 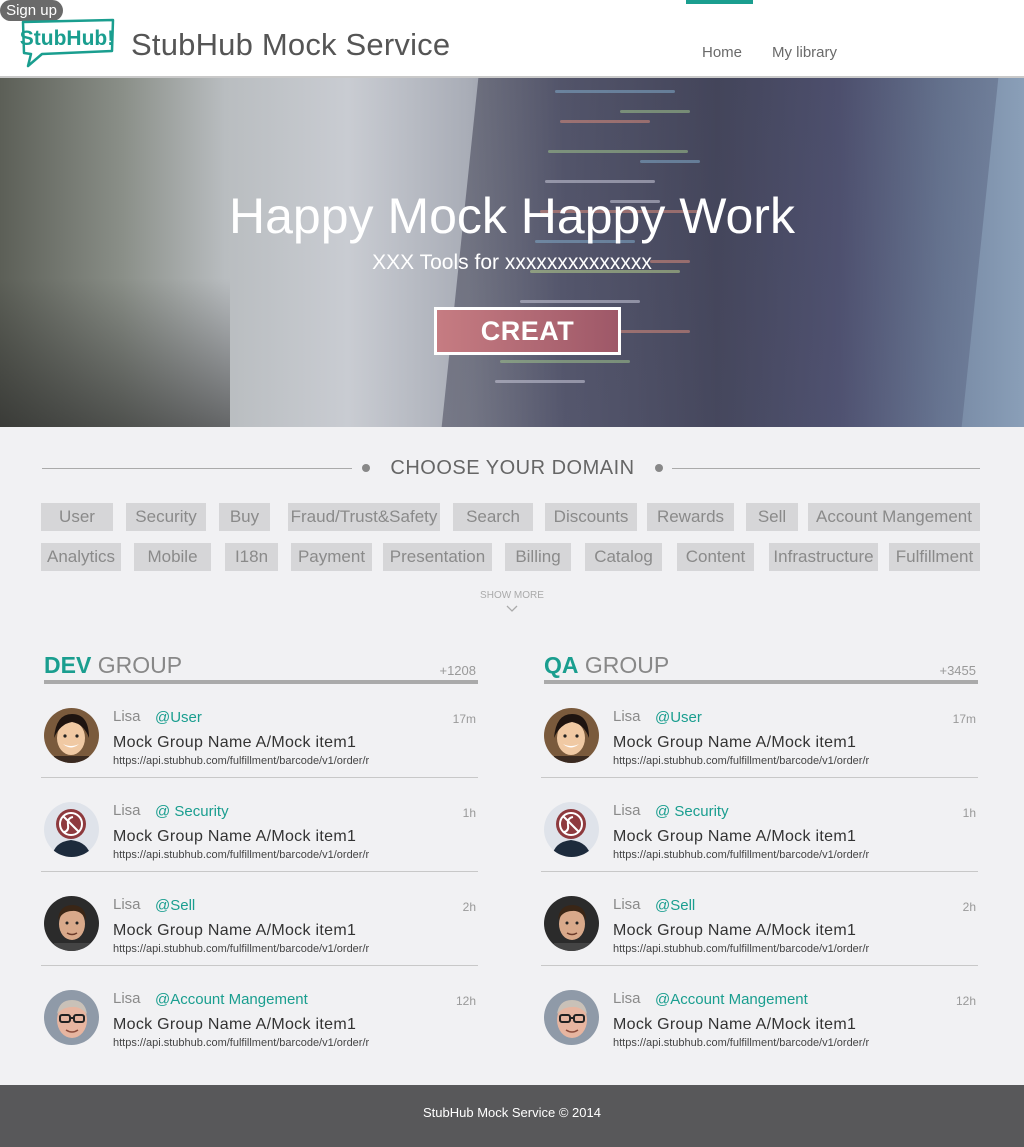 What do you see at coordinates (251, 557) in the screenshot?
I see `domain-tag: I18n` at bounding box center [251, 557].